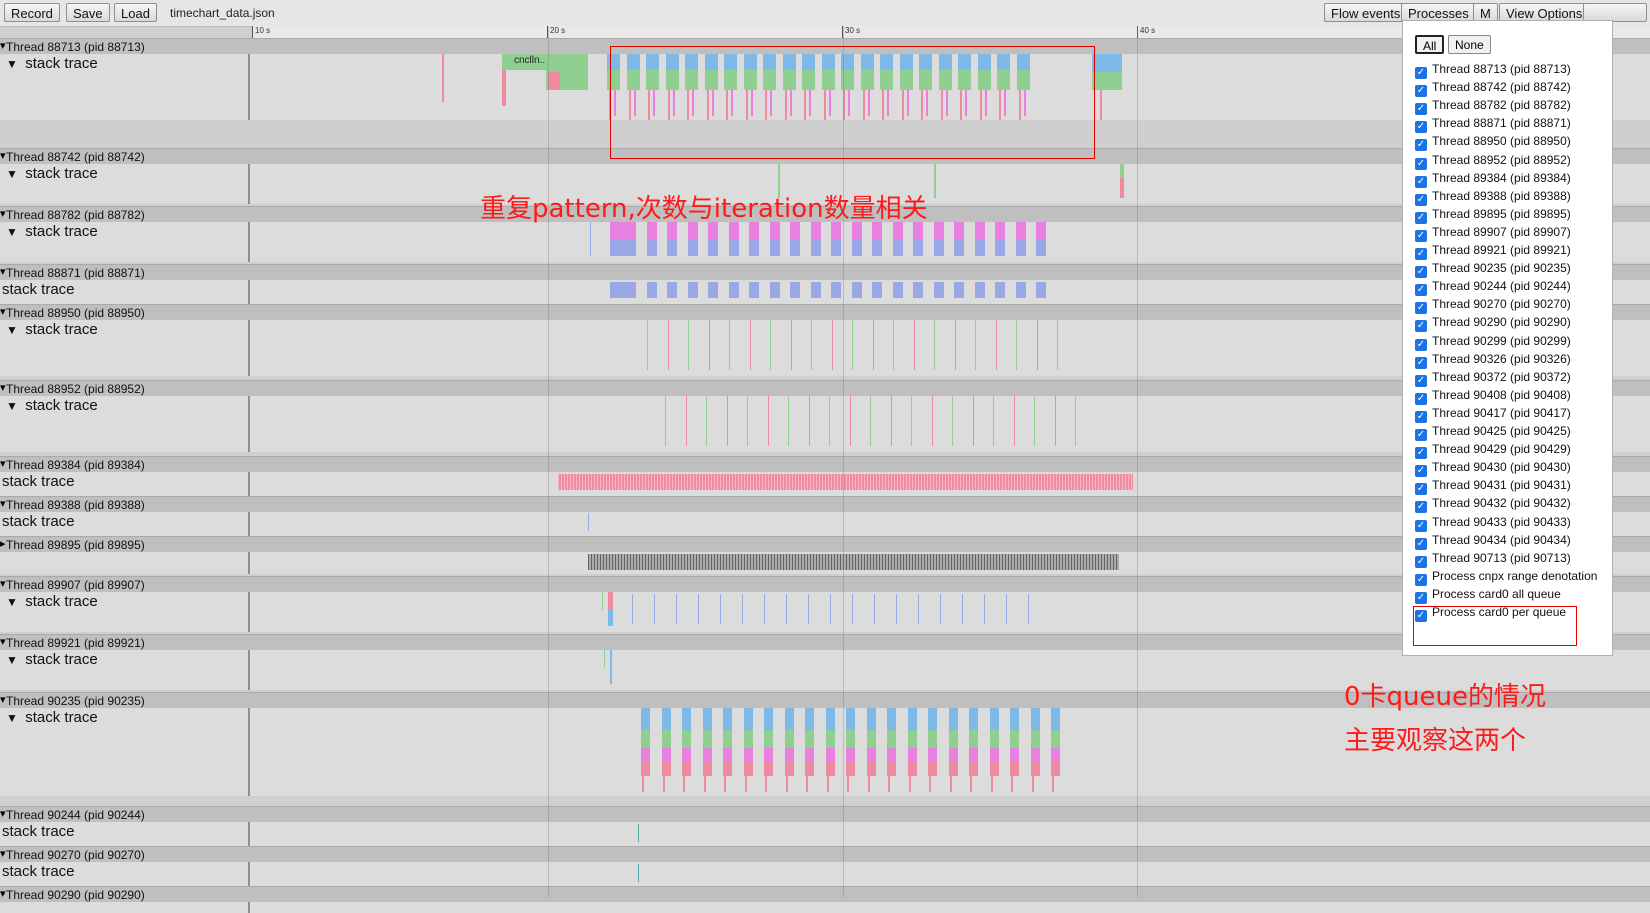  What do you see at coordinates (1493, 125) in the screenshot?
I see `process-toggle-item: ✓ Thread 88871 (pid 88871)` at bounding box center [1493, 125].